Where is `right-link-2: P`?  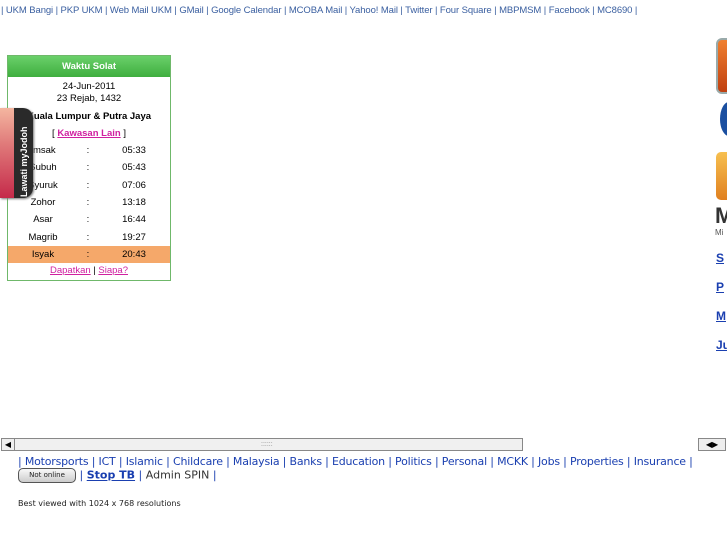 right-link-2: P is located at coordinates (720, 287).